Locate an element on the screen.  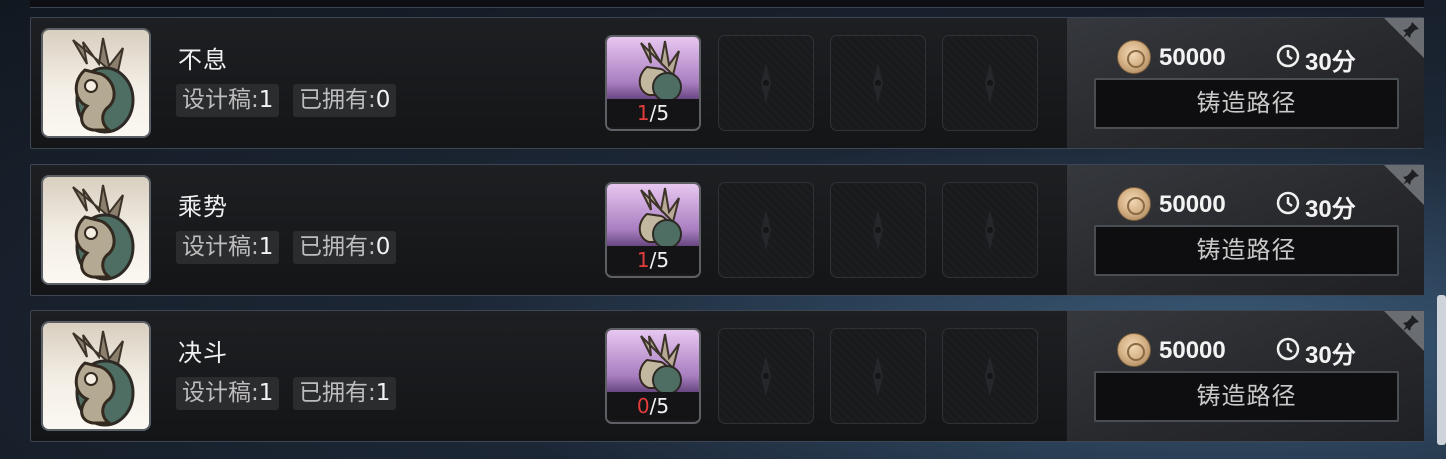
owned-count-tag: 已拥有:1 is located at coordinates (345, 393).